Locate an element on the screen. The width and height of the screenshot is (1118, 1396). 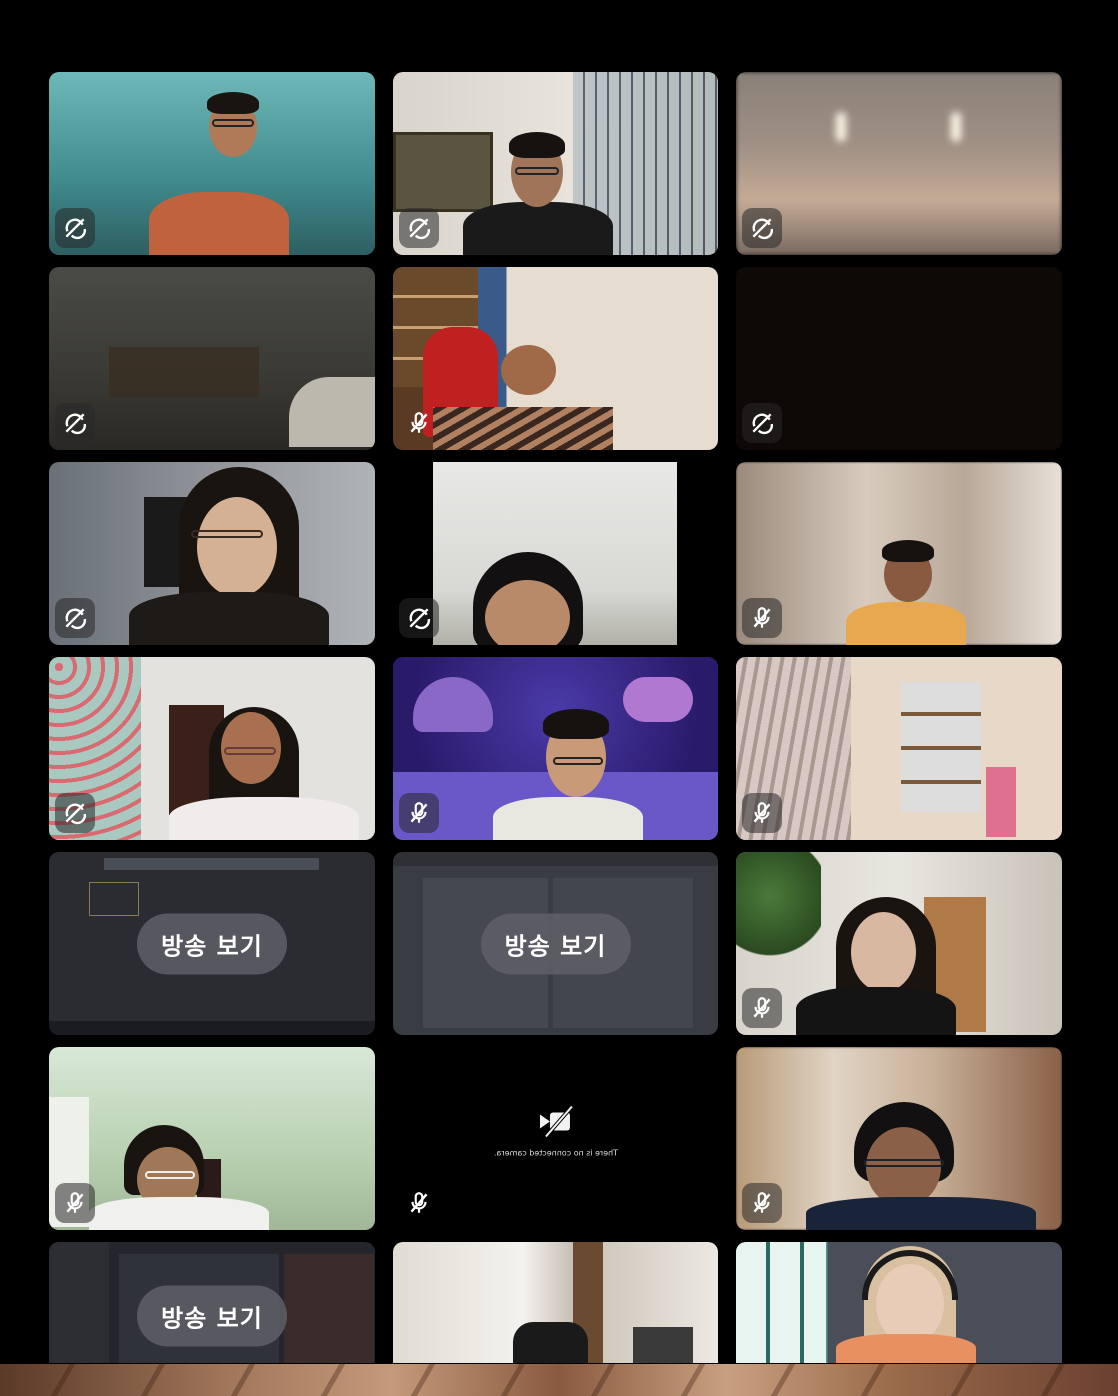
desktop-wallpaper-strip is located at coordinates (559, 1380).